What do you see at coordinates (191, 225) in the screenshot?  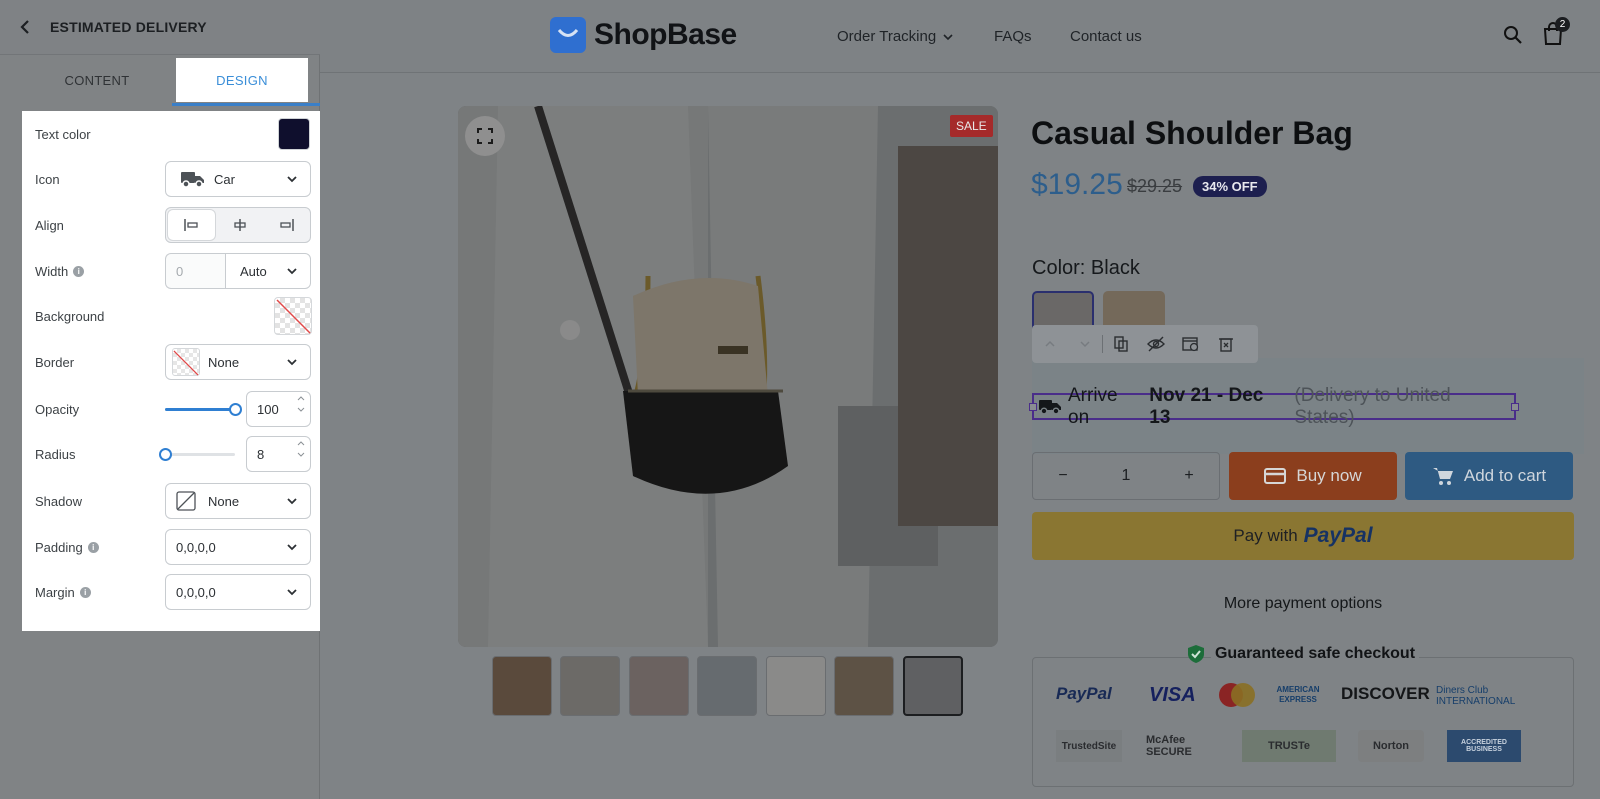 I see `align-left-button` at bounding box center [191, 225].